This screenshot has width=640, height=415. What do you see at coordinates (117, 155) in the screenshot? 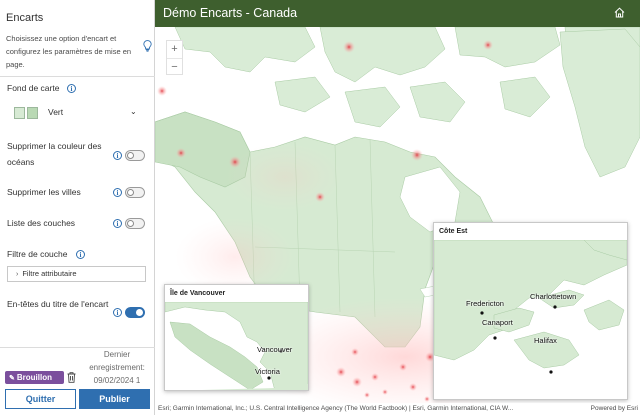
I see `option-remove-ocean-color-info-icon: i` at bounding box center [117, 155].